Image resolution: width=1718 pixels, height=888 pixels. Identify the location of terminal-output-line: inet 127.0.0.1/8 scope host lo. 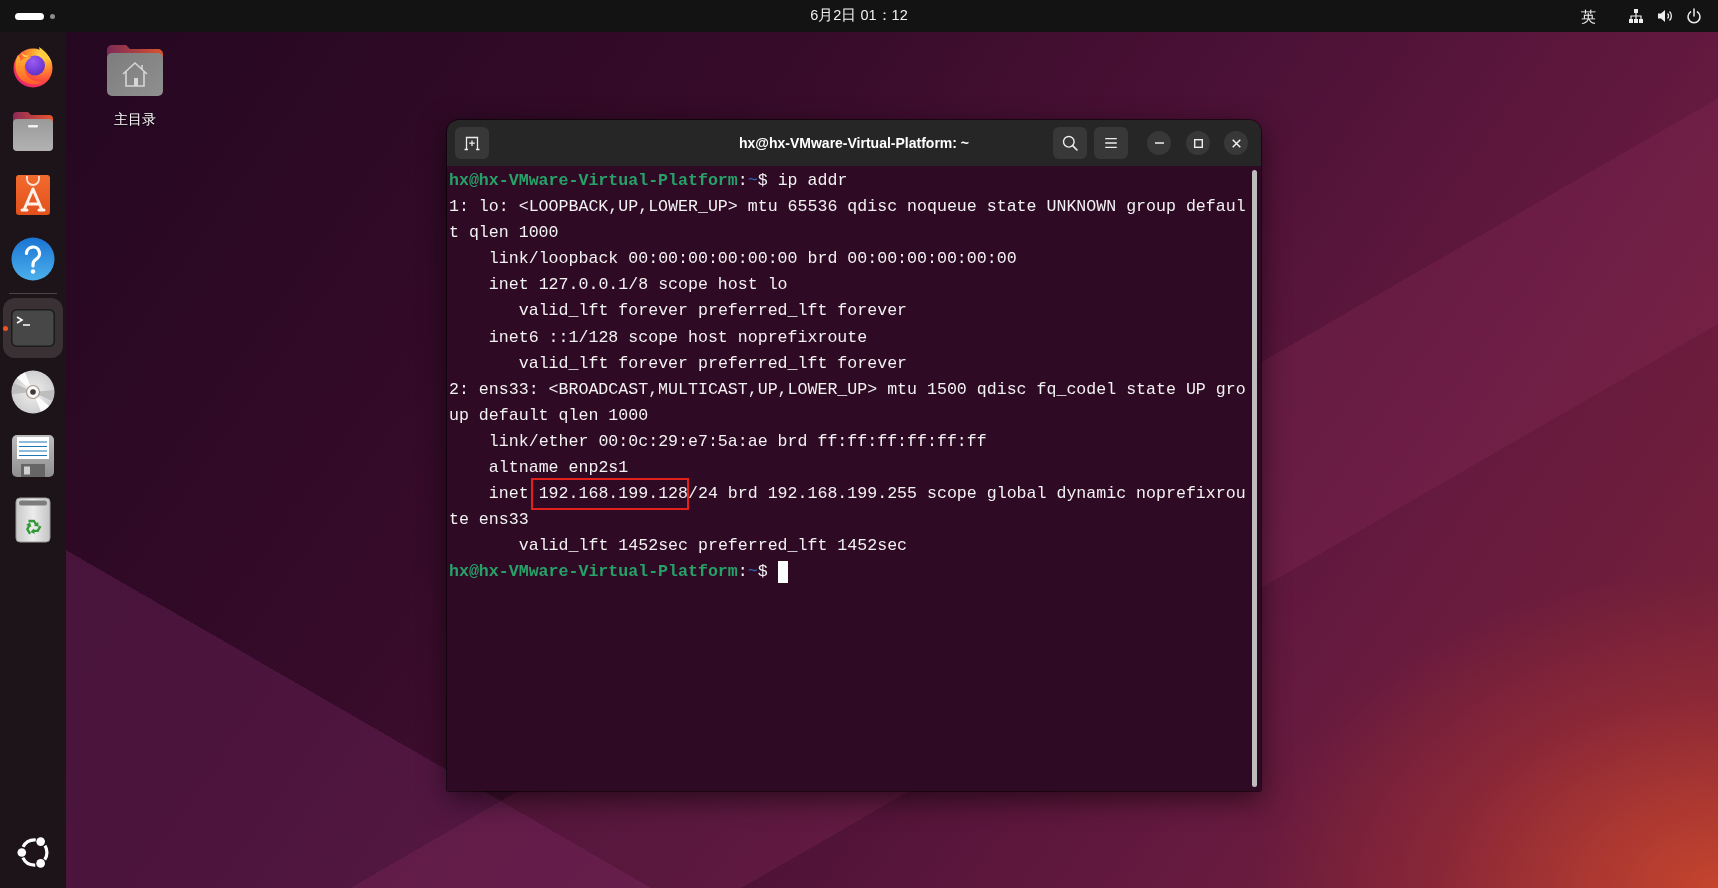
(638, 285).